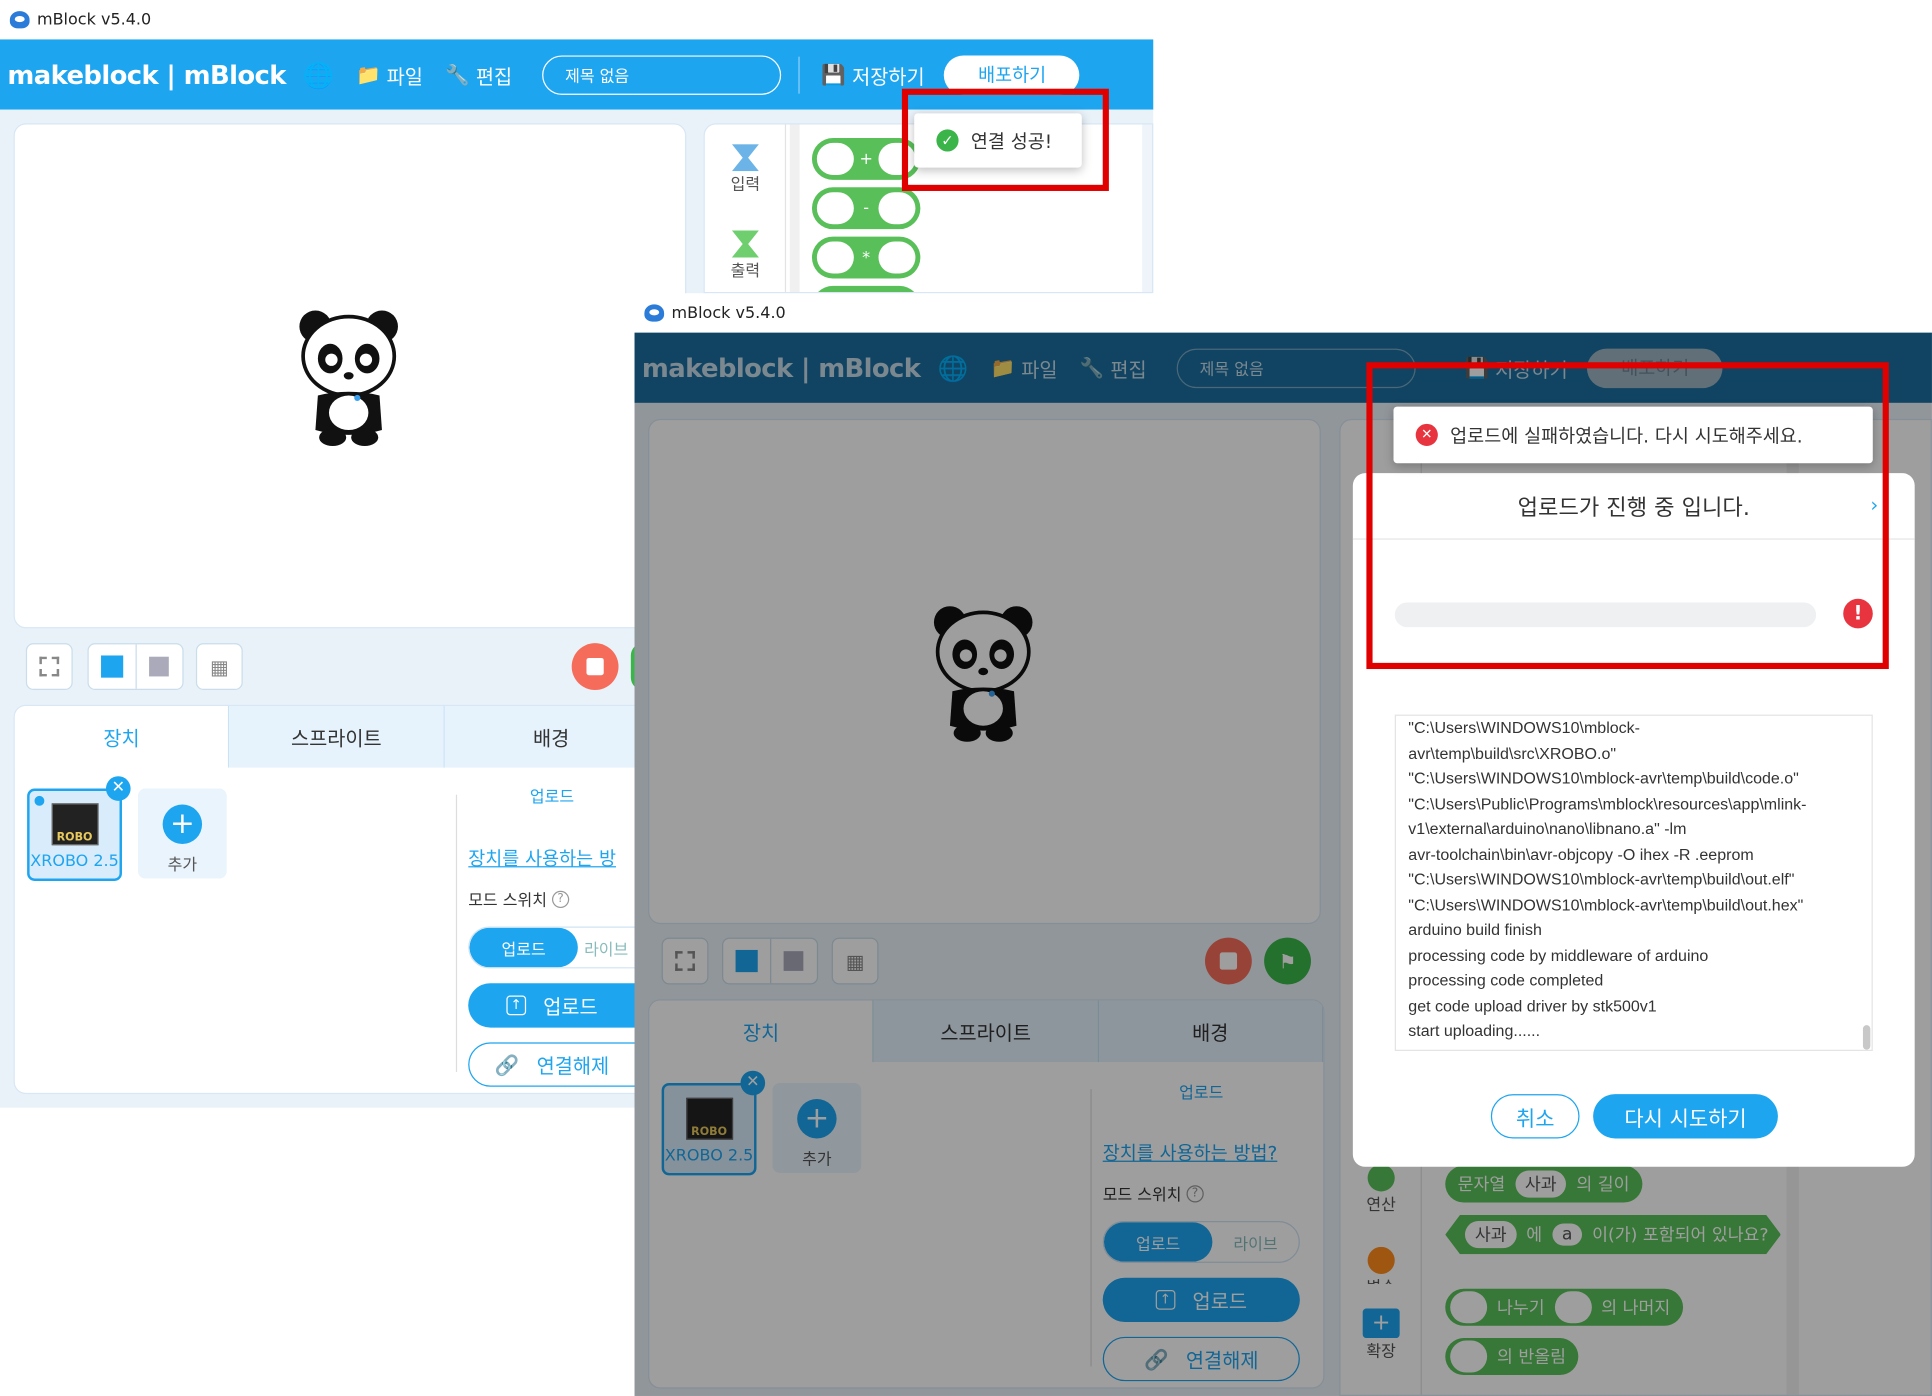  What do you see at coordinates (507, 901) in the screenshot?
I see `mode-label-text: 모드 스위치` at bounding box center [507, 901].